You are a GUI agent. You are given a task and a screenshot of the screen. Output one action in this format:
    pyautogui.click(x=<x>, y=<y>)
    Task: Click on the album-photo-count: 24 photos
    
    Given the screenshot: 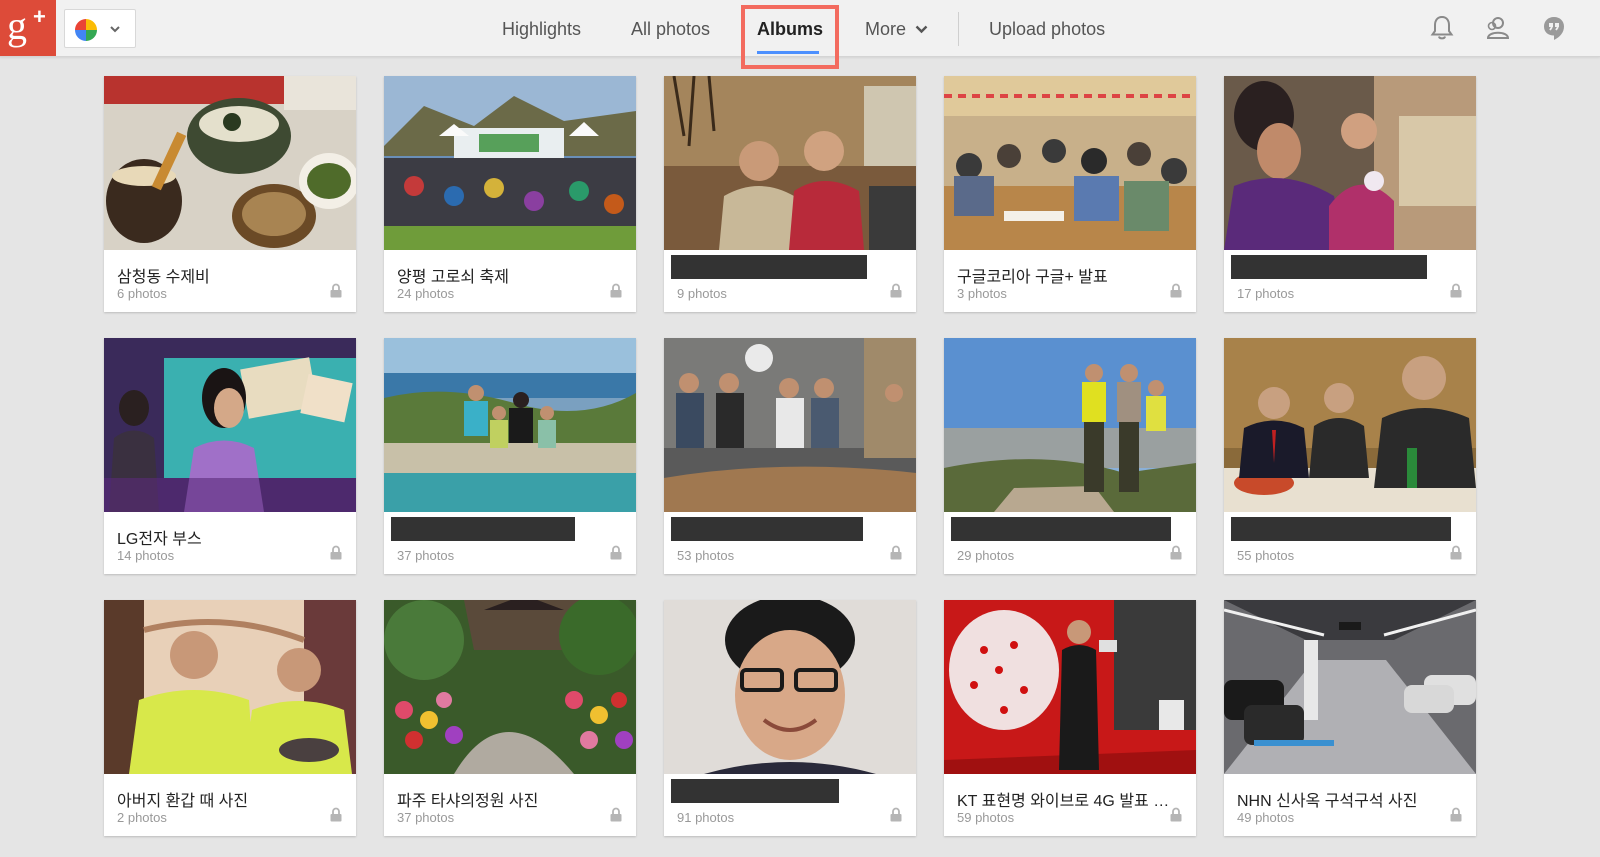 What is the action you would take?
    pyautogui.click(x=426, y=293)
    